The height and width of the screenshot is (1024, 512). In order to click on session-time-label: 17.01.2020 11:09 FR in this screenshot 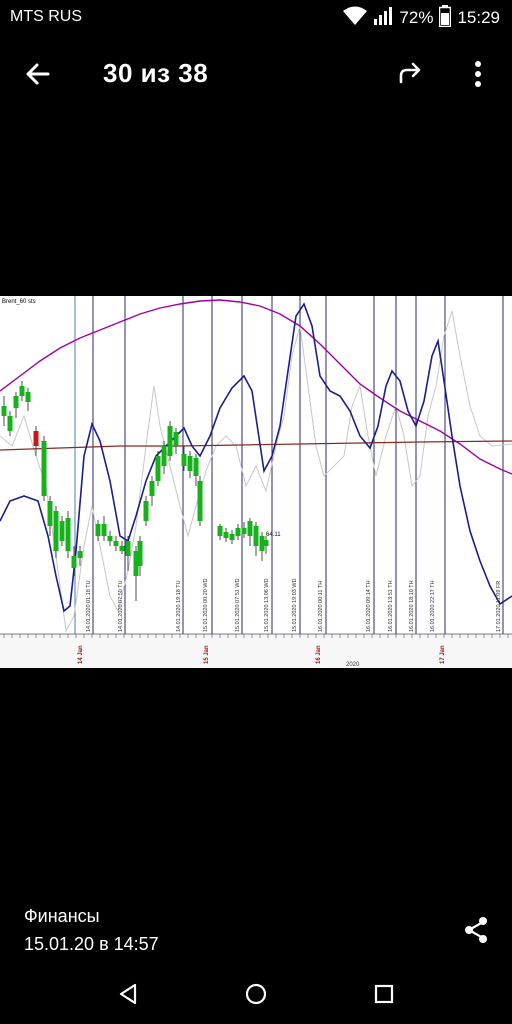, I will do `click(499, 606)`.